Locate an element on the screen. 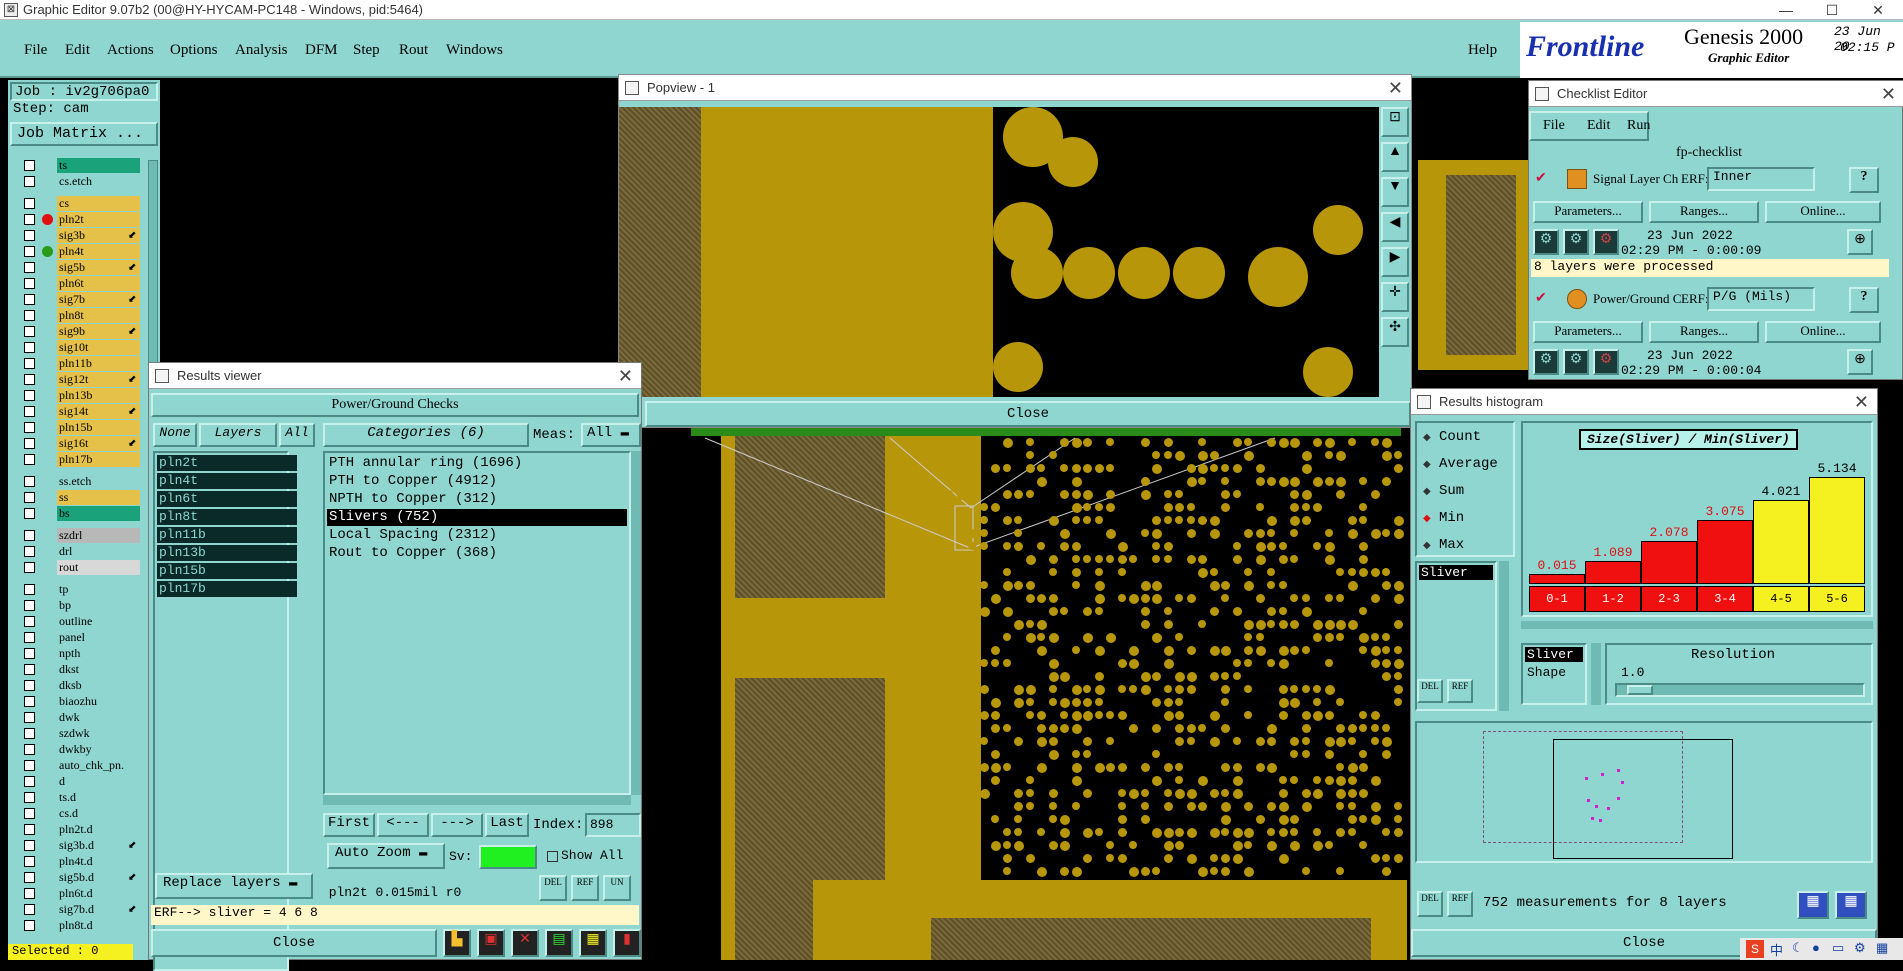 The image size is (1903, 971). layer-name: outline is located at coordinates (98, 621).